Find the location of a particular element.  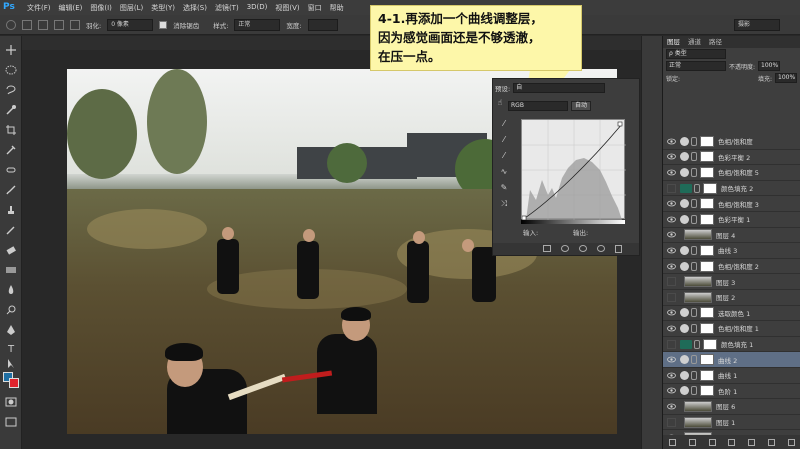

trash-icon is located at coordinates (618, 249).